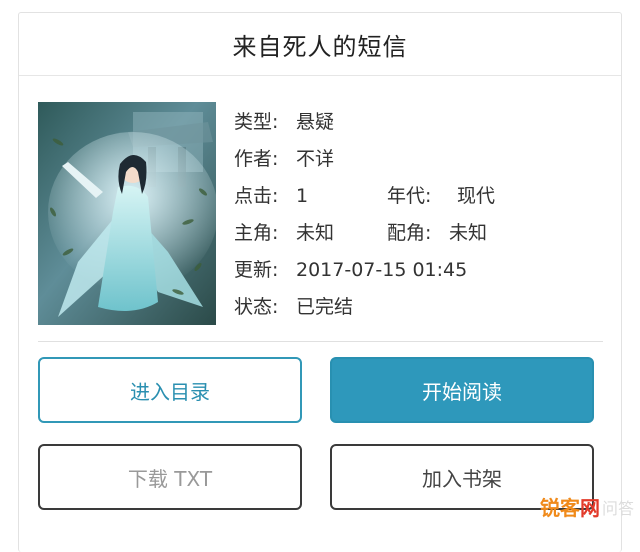 Image resolution: width=640 pixels, height=552 pixels. Describe the element at coordinates (293, 307) in the screenshot. I see `info-row-status: 状态: 已完结` at that location.